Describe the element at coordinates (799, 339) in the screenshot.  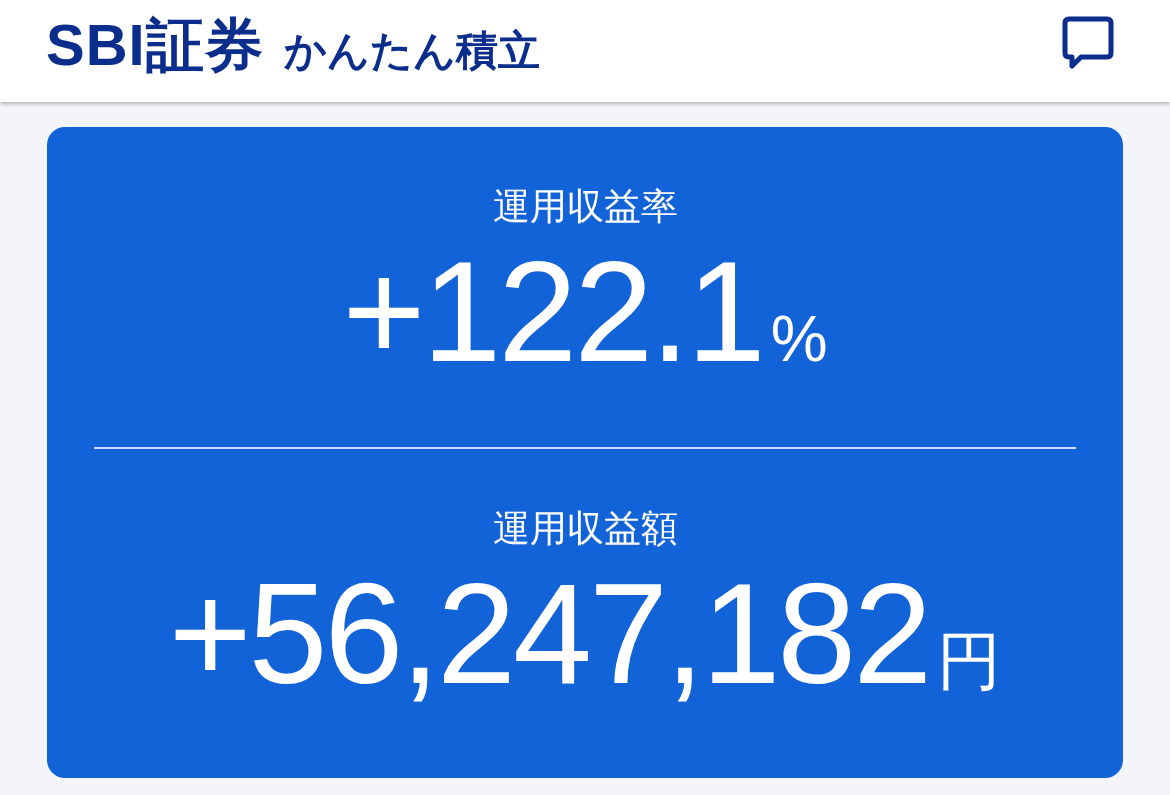
I see `metric-unit: %` at that location.